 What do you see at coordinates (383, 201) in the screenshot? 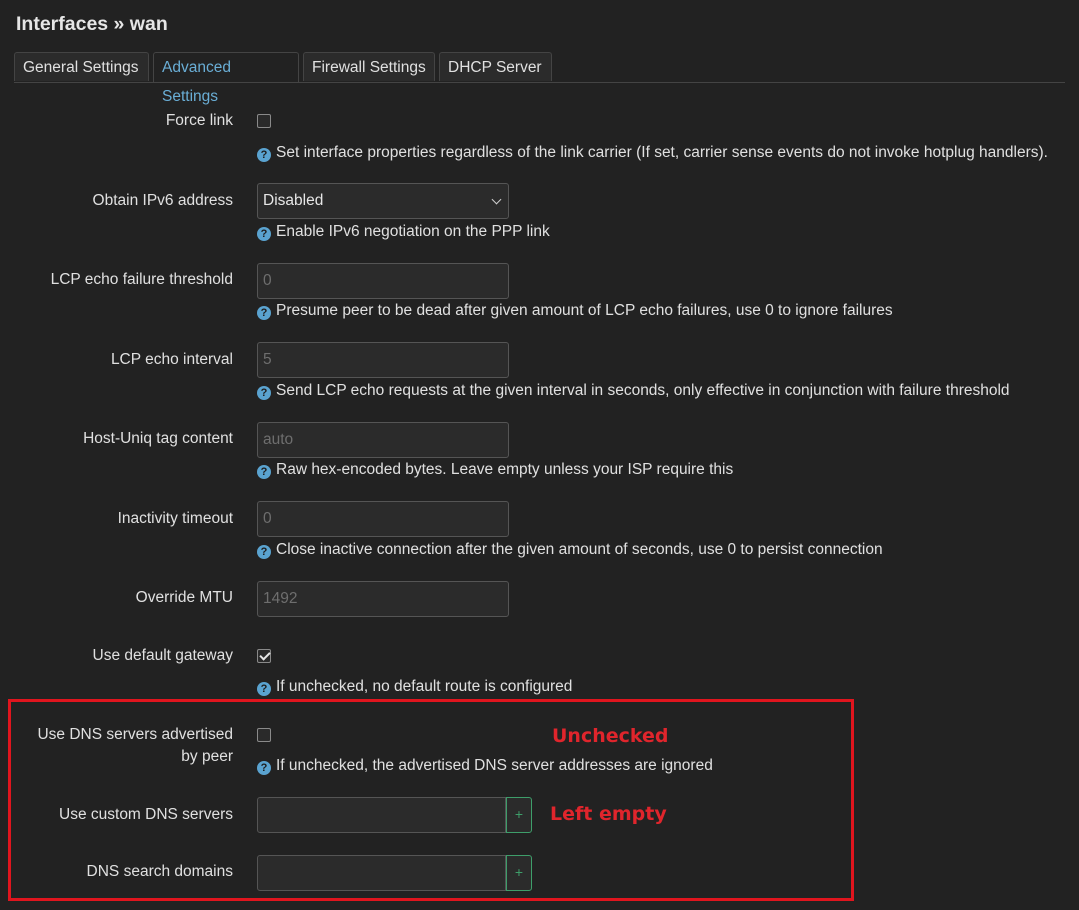
I see `obtain-ipv6-select: Disabled` at bounding box center [383, 201].